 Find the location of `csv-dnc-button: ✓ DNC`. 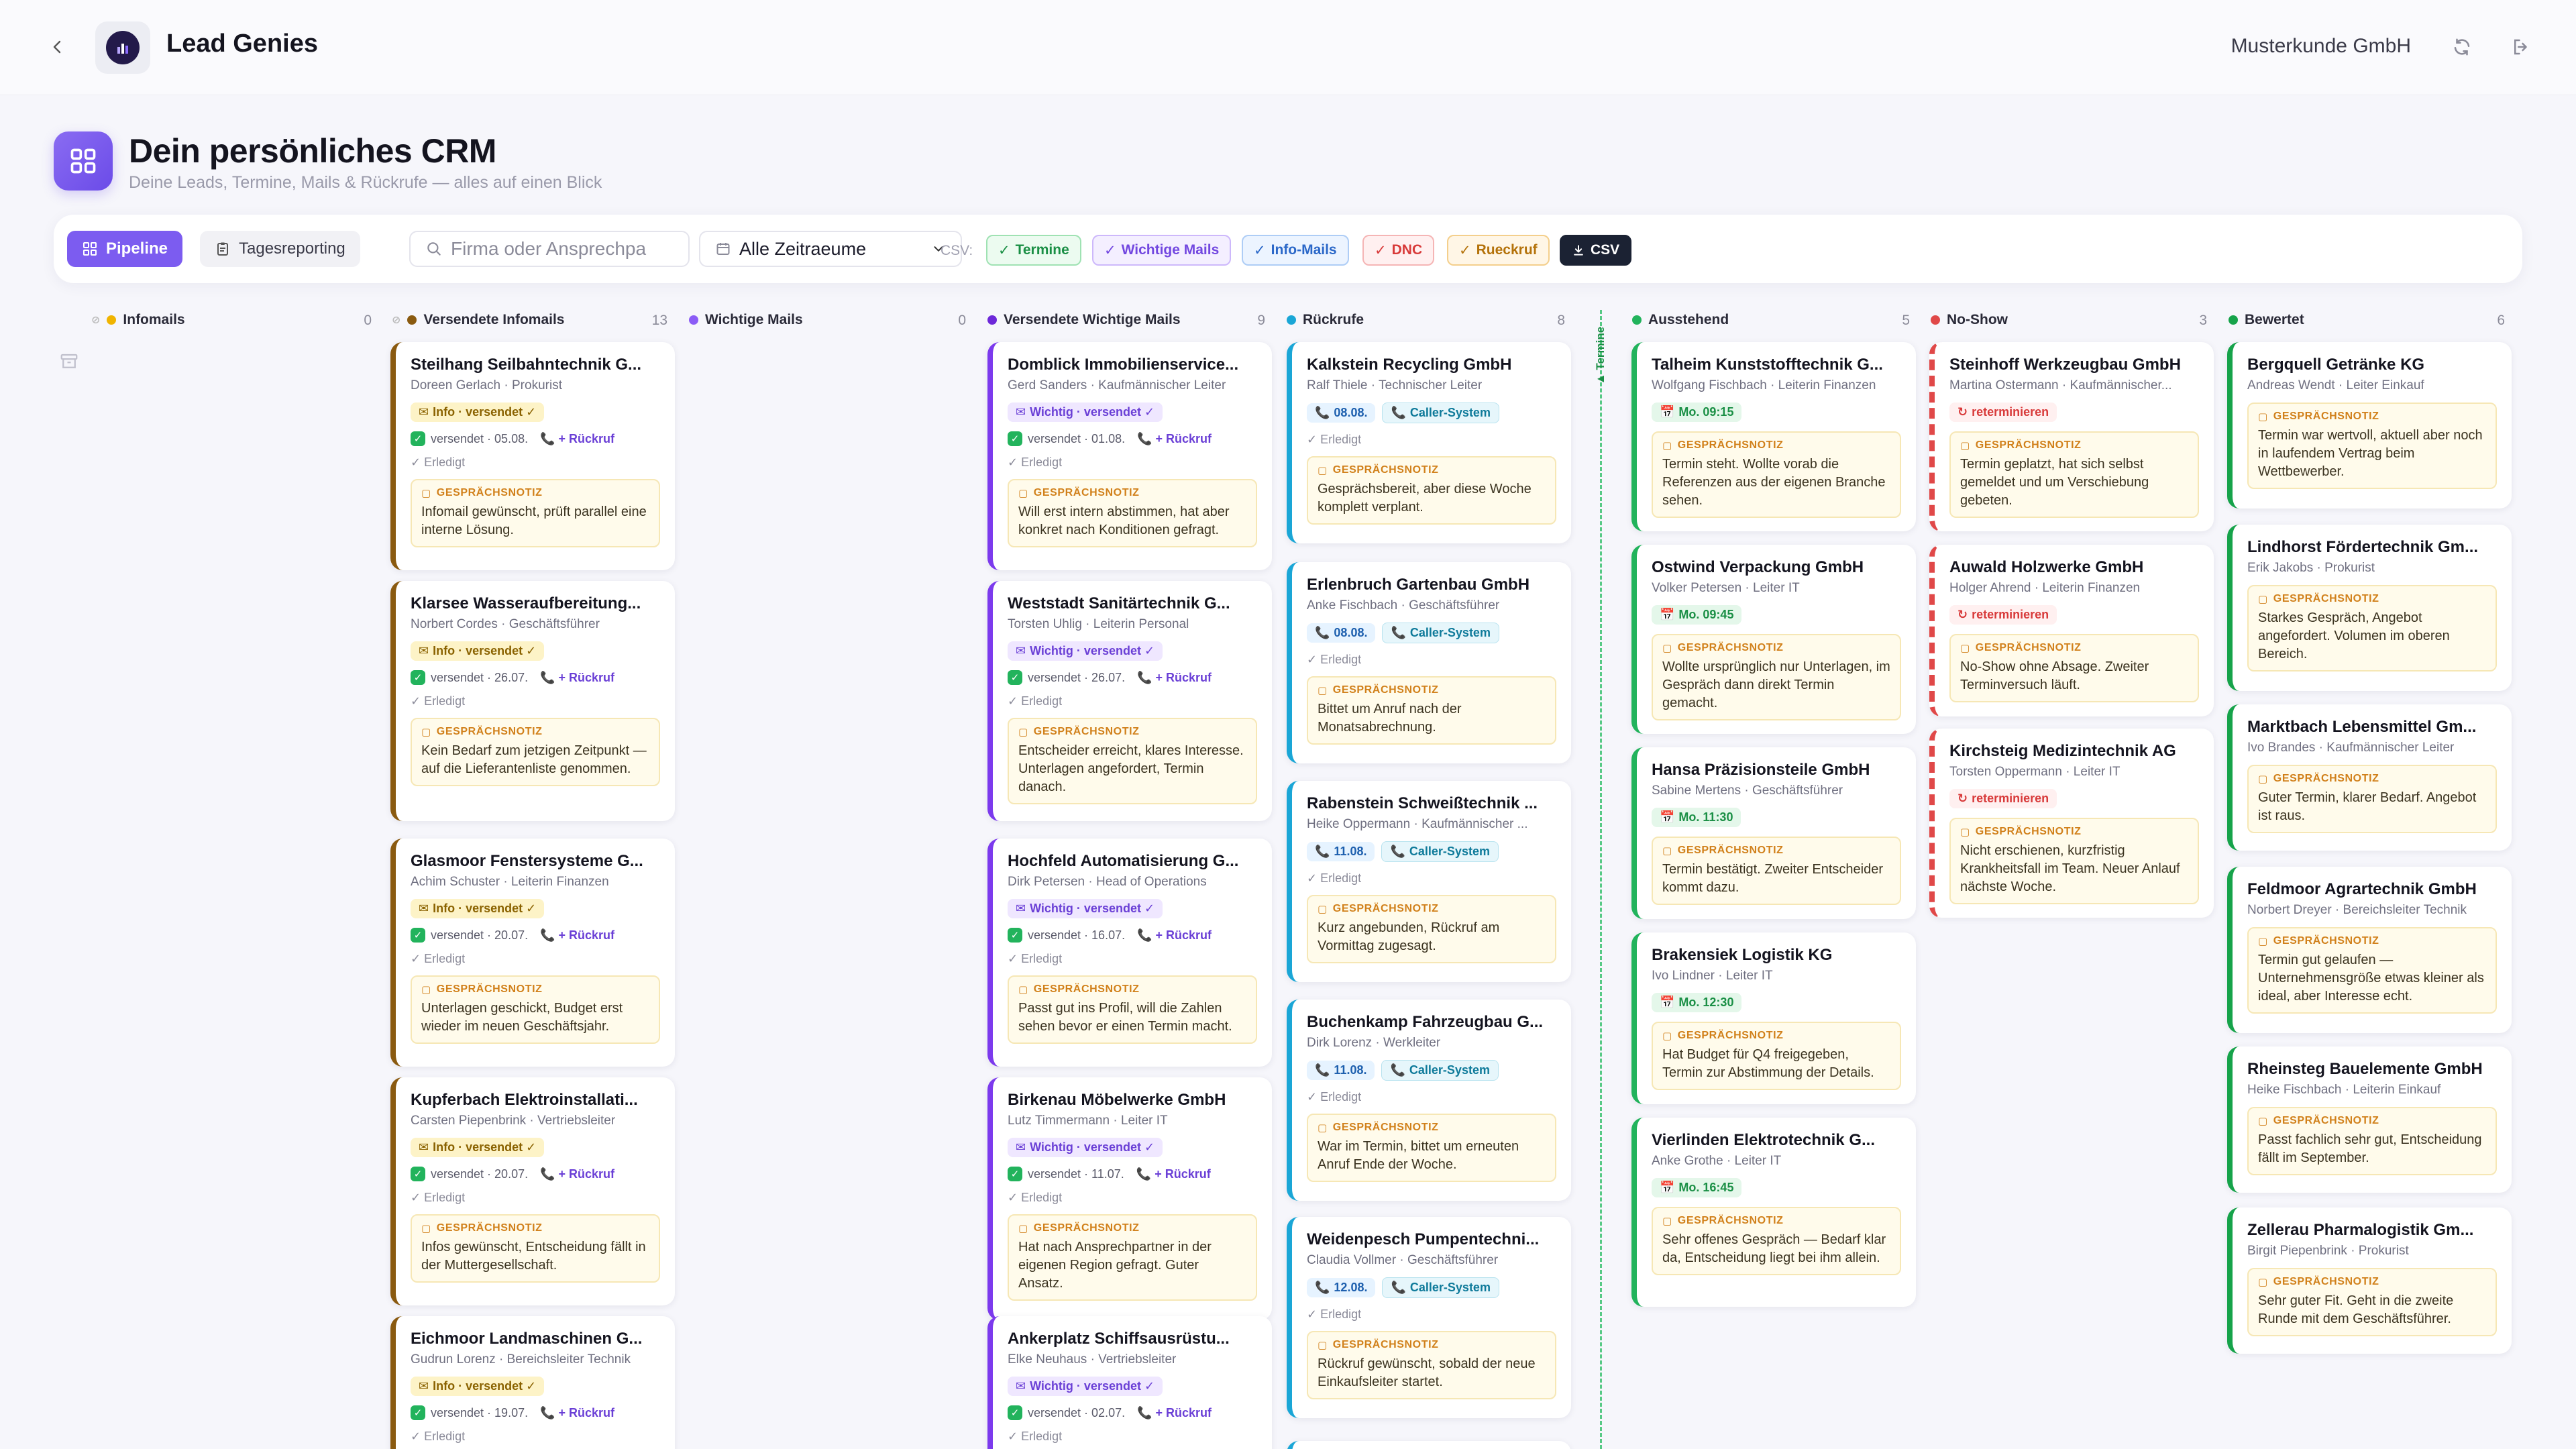

csv-dnc-button: ✓ DNC is located at coordinates (1398, 250).